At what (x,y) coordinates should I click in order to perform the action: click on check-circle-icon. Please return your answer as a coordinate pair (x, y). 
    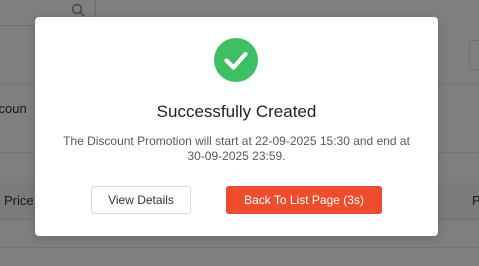
    Looking at the image, I should click on (236, 60).